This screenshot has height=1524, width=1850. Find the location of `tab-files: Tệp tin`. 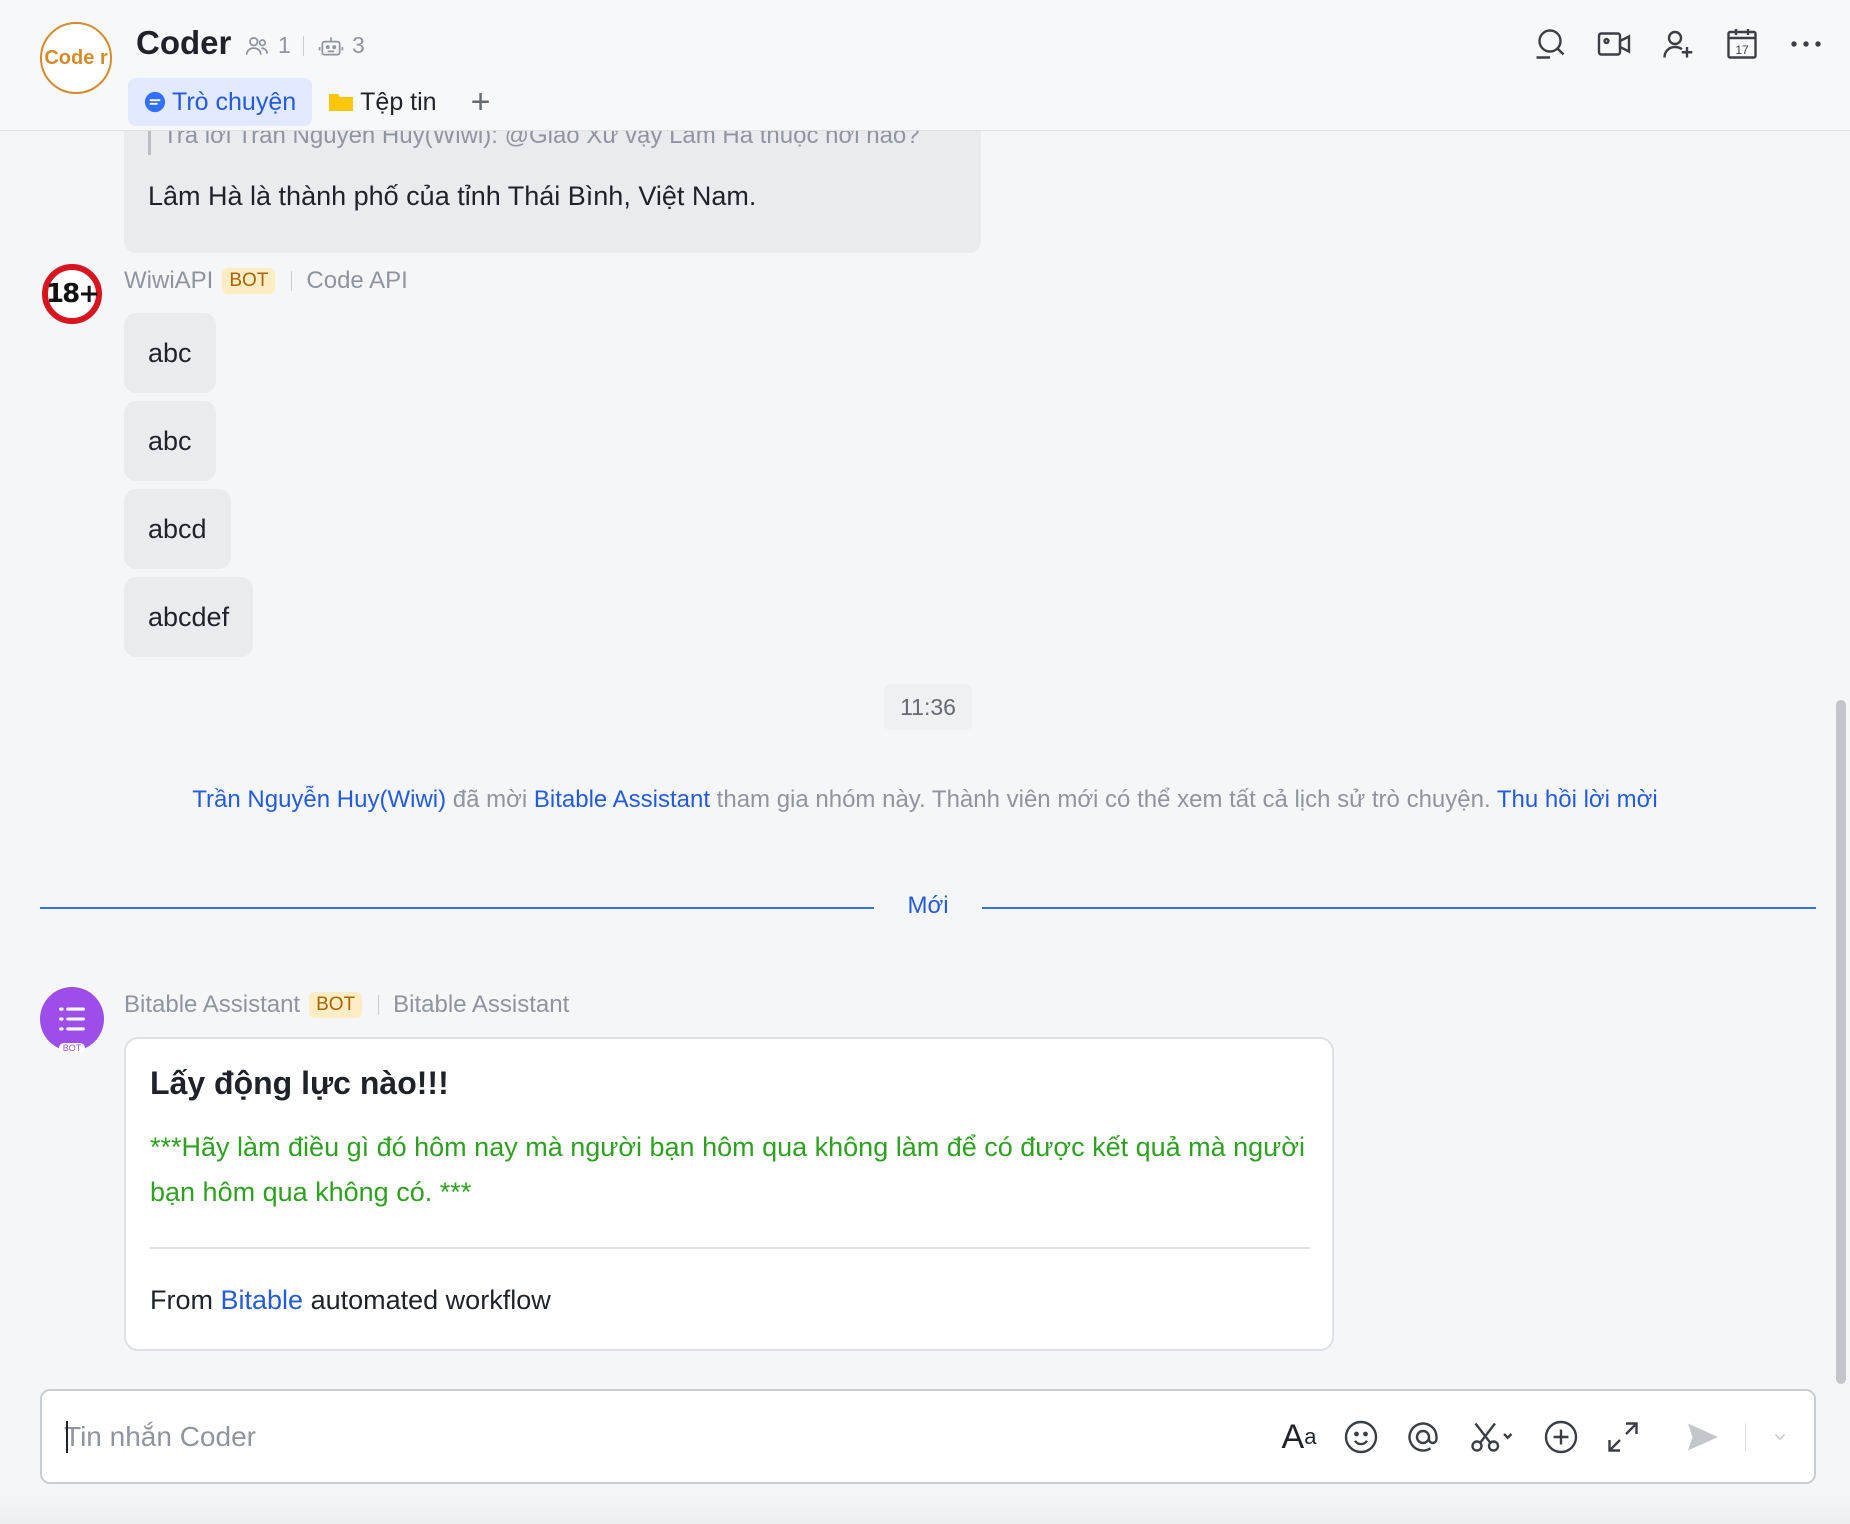

tab-files: Tệp tin is located at coordinates (382, 102).